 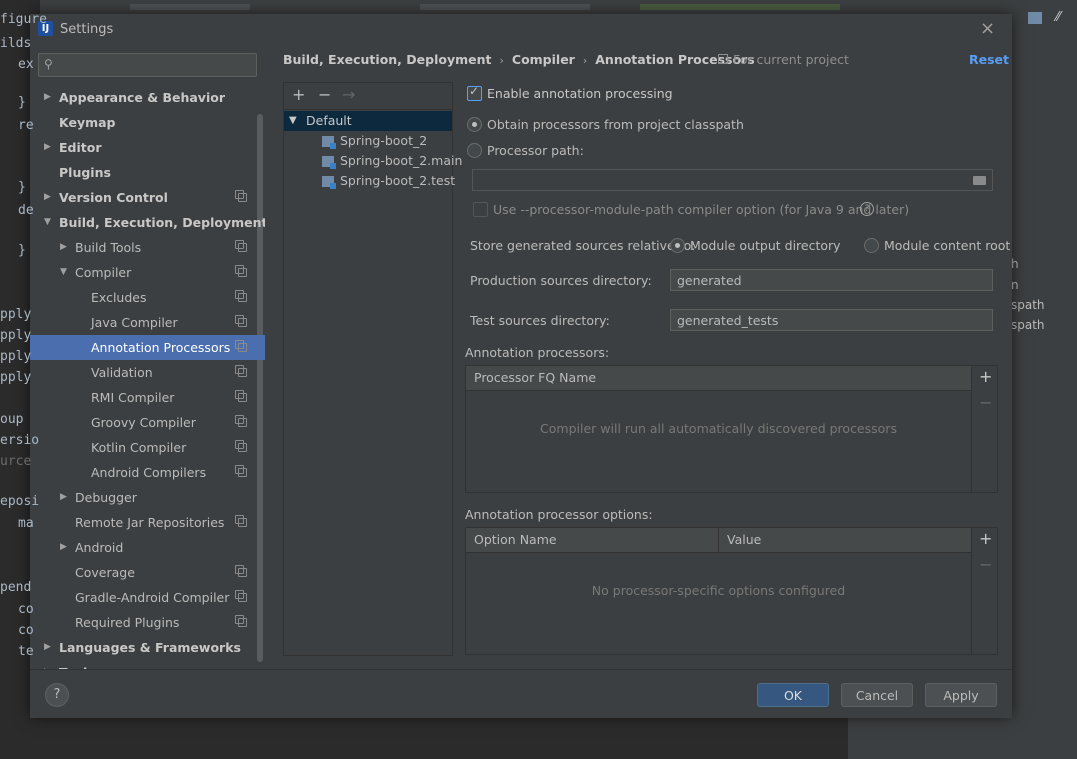 I want to click on tree-item: Required Plugins, so click(x=147, y=622).